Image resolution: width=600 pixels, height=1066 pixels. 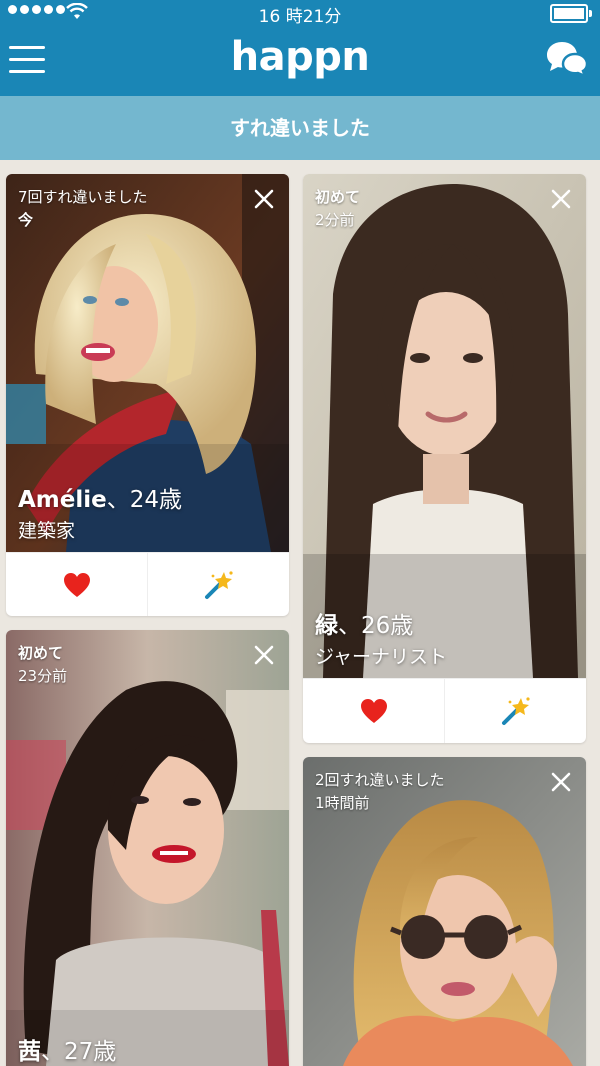 What do you see at coordinates (337, 208) in the screenshot?
I see `crossing-info: 初めて 2分前` at bounding box center [337, 208].